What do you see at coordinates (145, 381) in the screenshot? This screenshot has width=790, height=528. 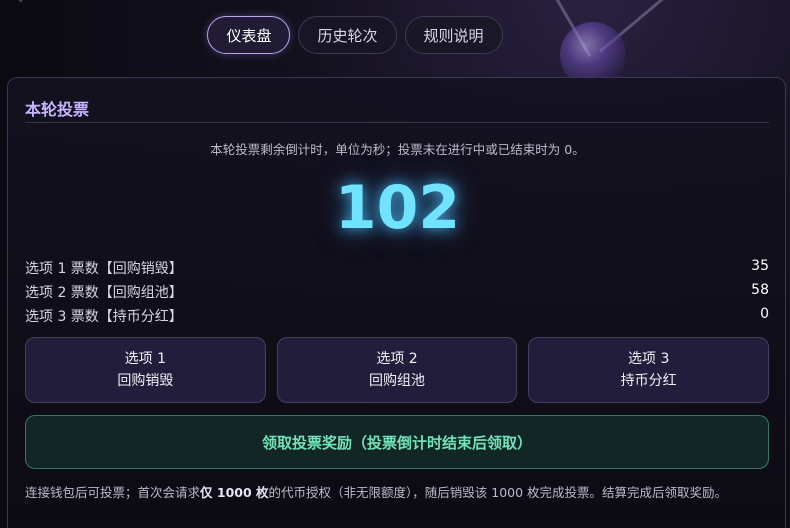 I see `vote-option-name: 回购销毁` at bounding box center [145, 381].